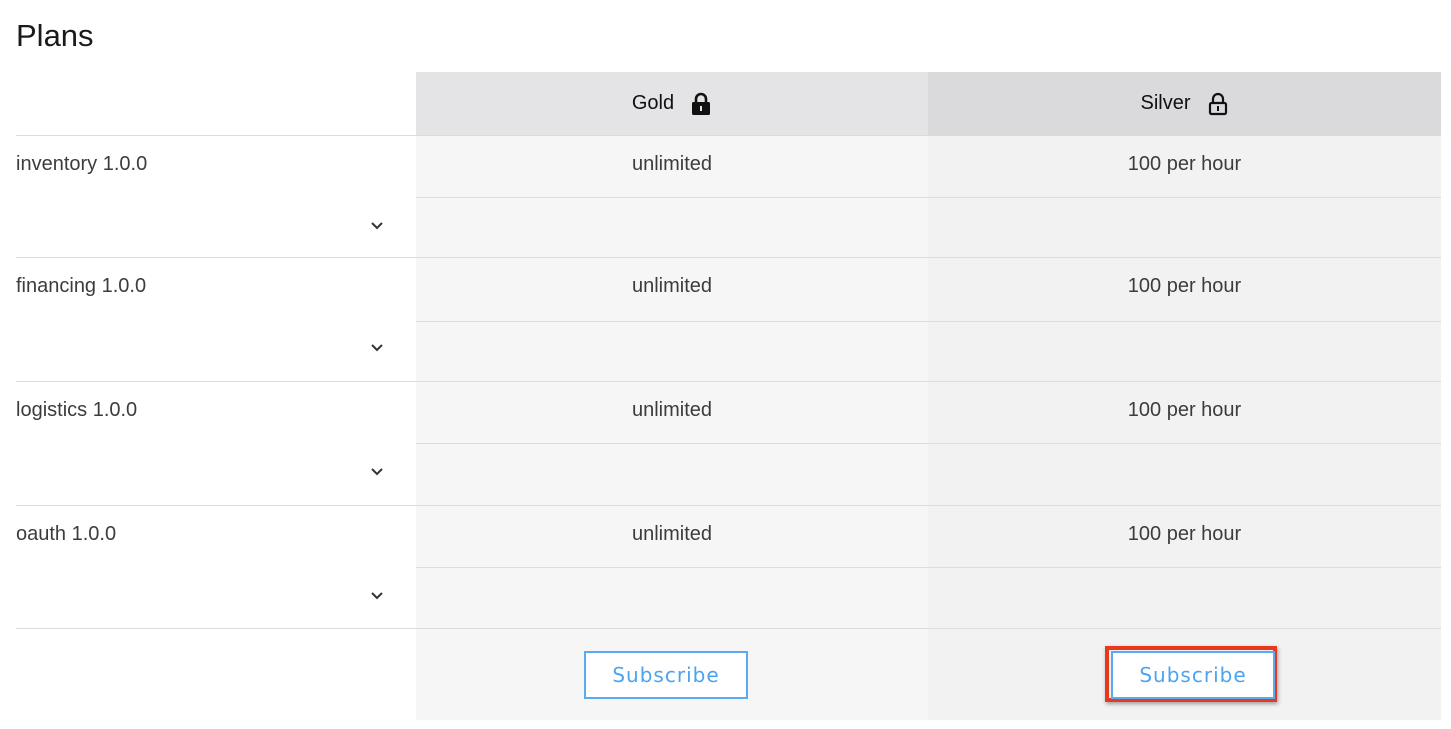 The height and width of the screenshot is (729, 1451). Describe the element at coordinates (216, 197) in the screenshot. I see `api-row-inventory: inventory 1.0.0` at that location.